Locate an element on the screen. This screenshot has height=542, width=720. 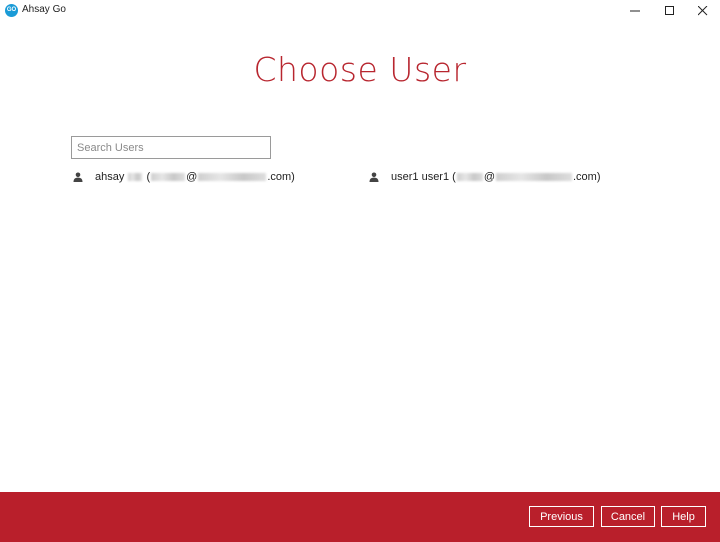
minimize-button is located at coordinates (635, 11).